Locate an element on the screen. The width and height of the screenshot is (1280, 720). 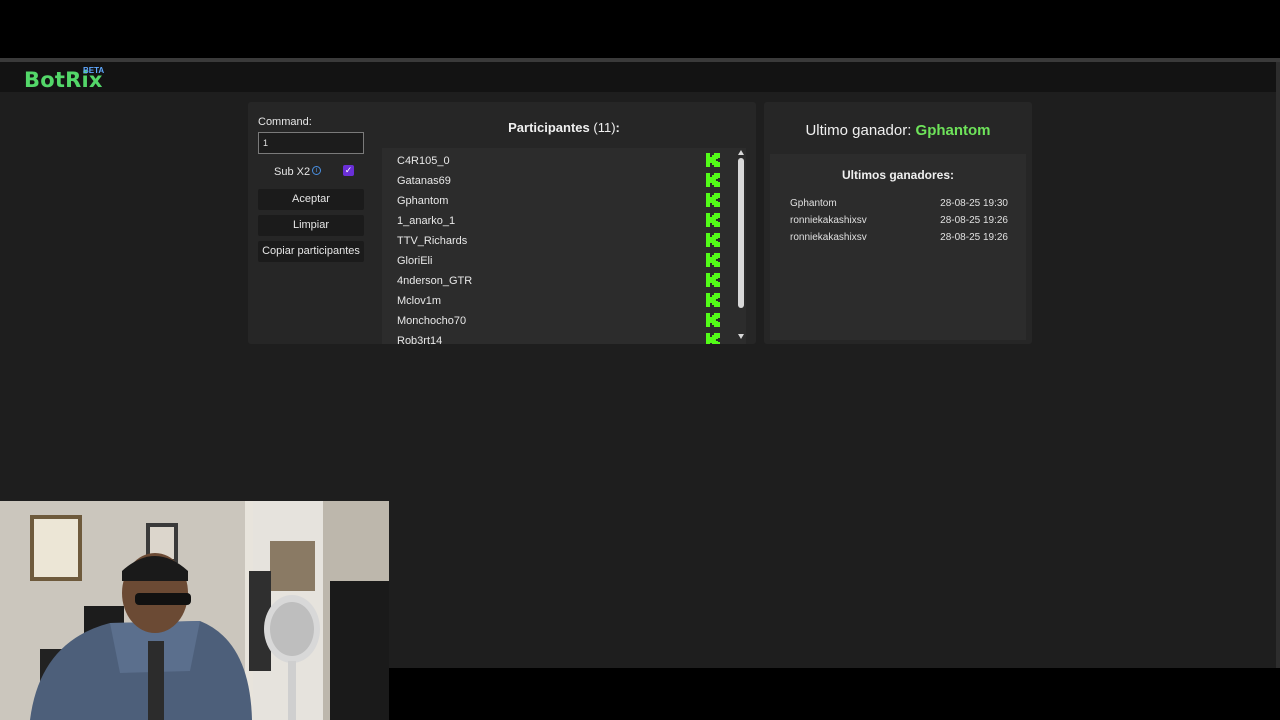
winner-history-row: Gphantom 28-08-25 19:30 is located at coordinates (899, 206).